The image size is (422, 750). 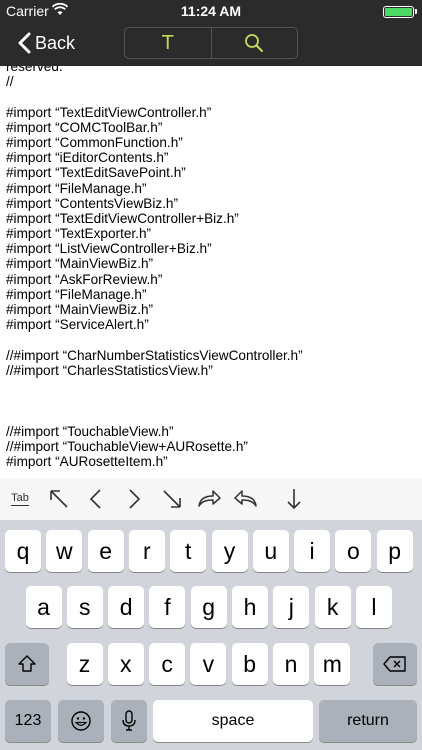 I want to click on cursor-right-button, so click(x=135, y=499).